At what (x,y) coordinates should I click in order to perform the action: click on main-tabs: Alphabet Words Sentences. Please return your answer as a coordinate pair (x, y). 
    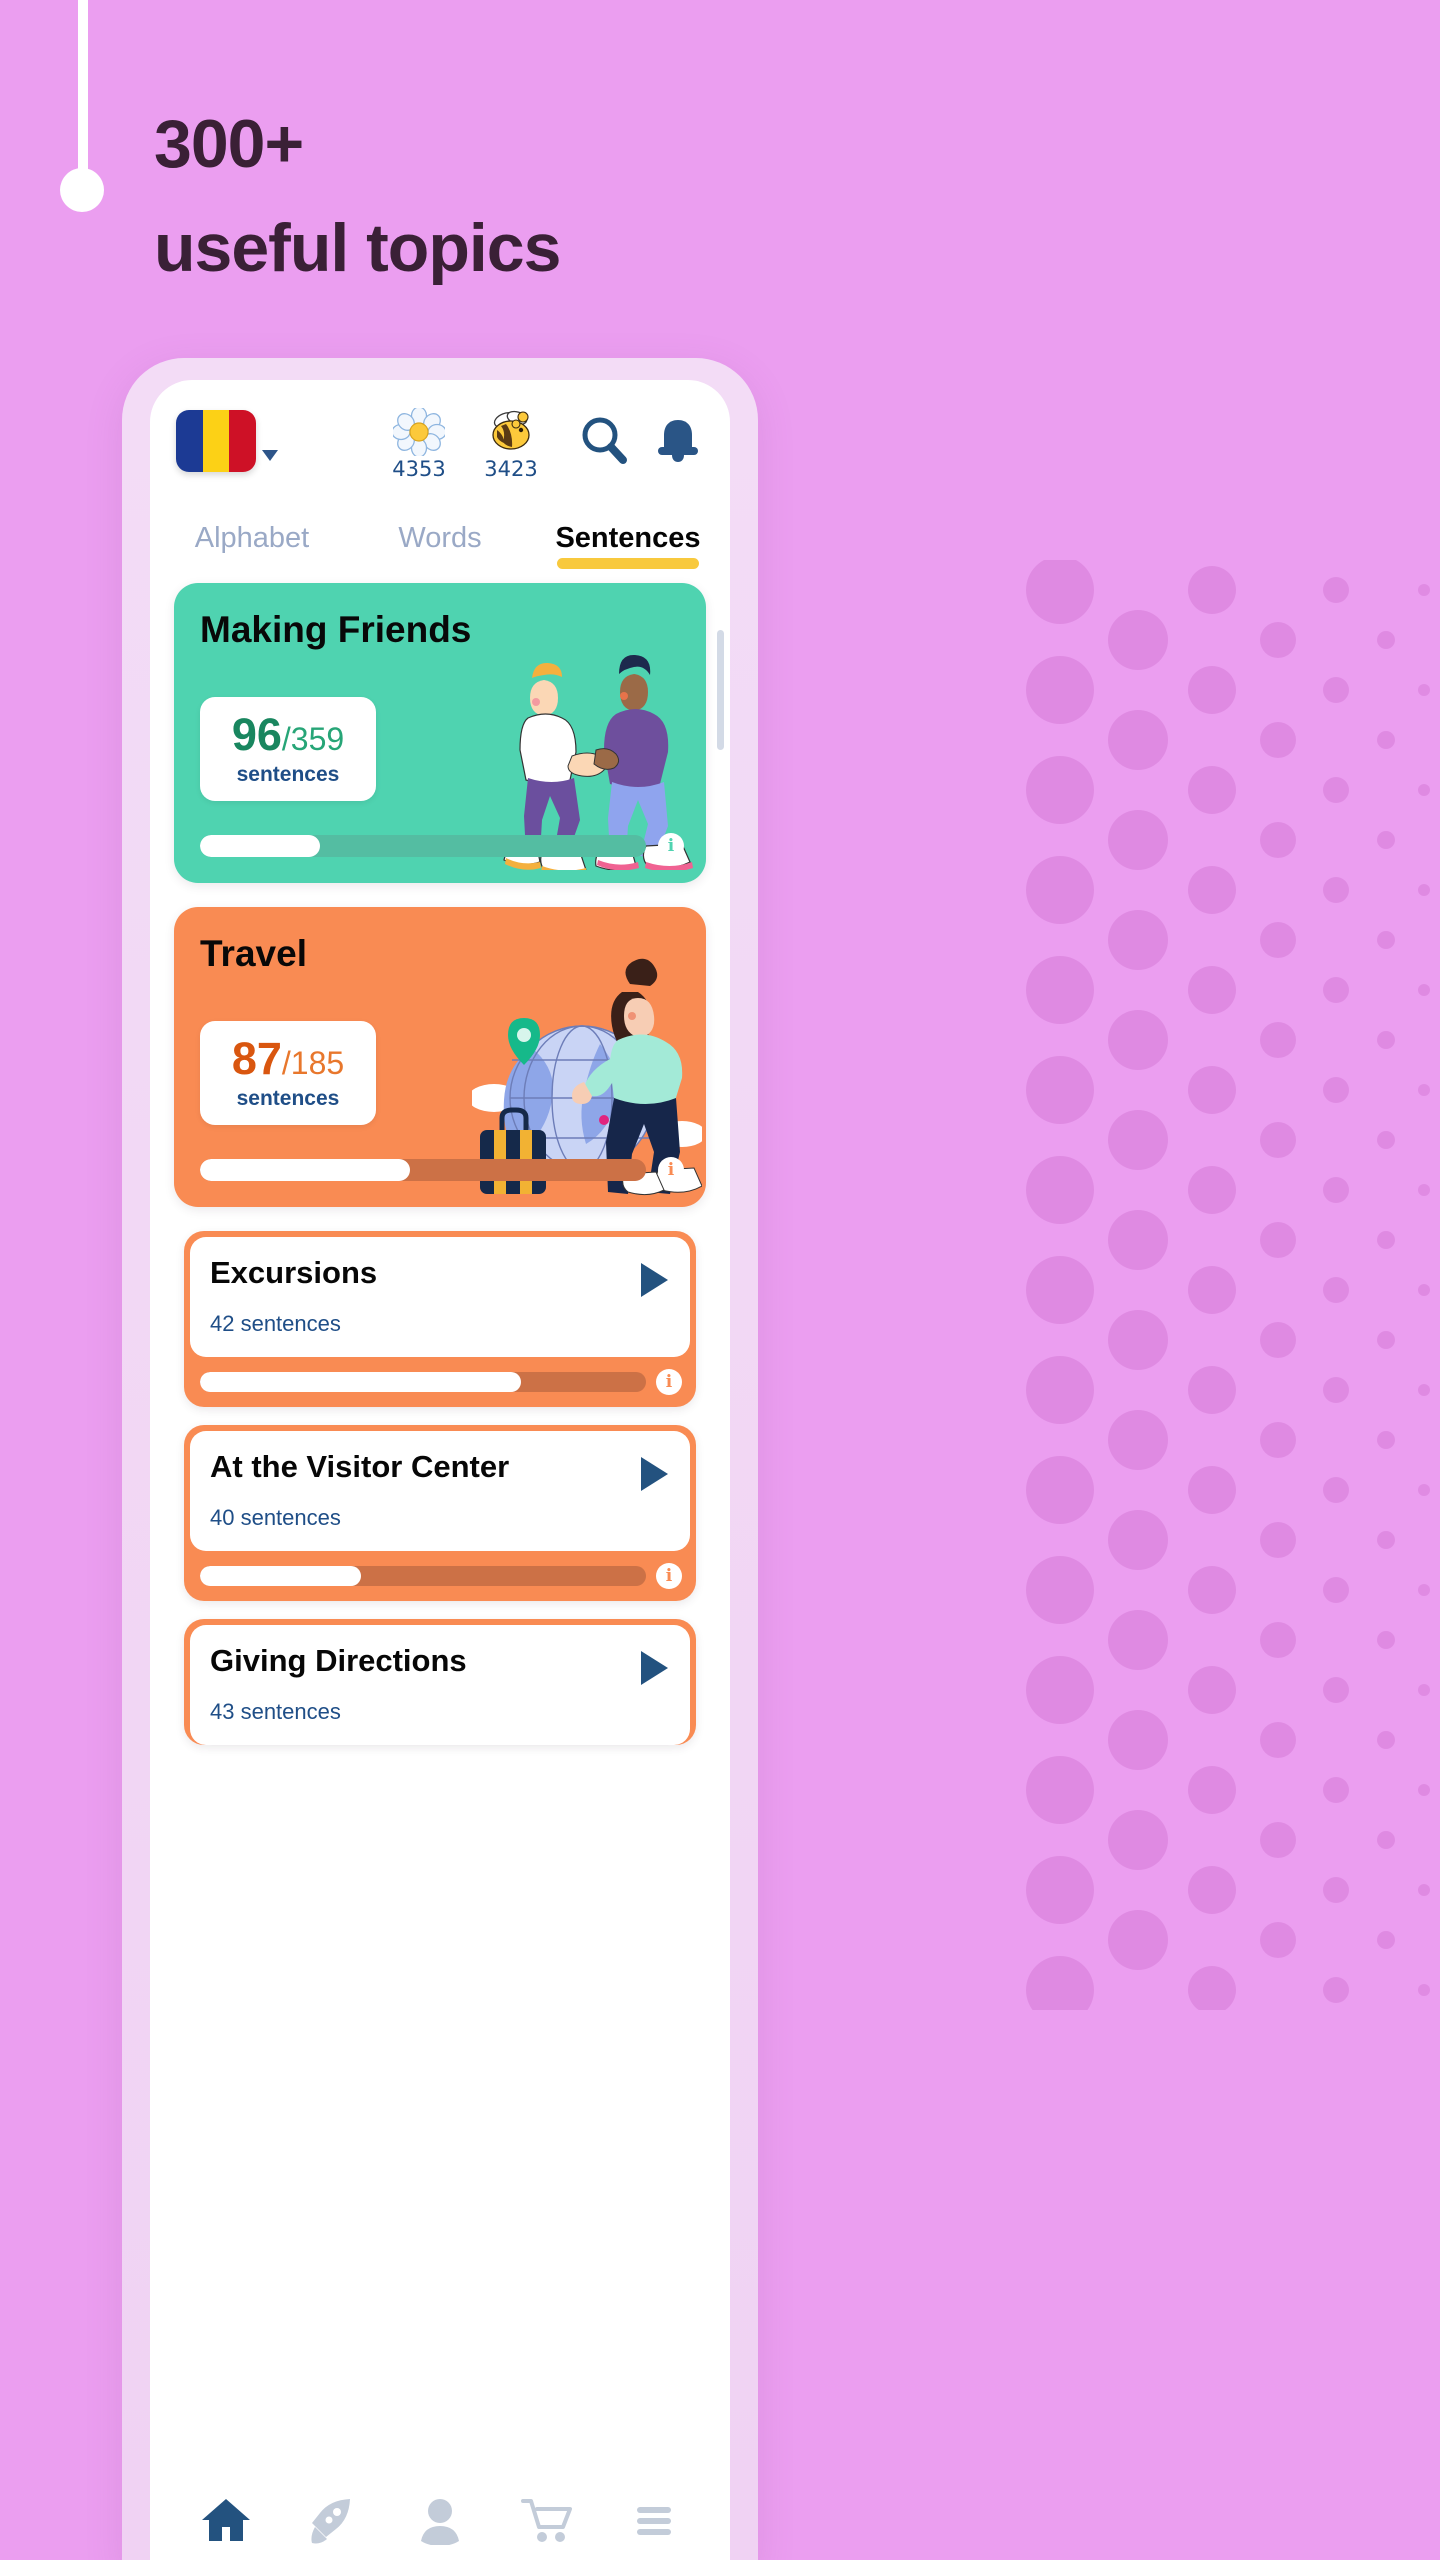
    Looking at the image, I should click on (440, 545).